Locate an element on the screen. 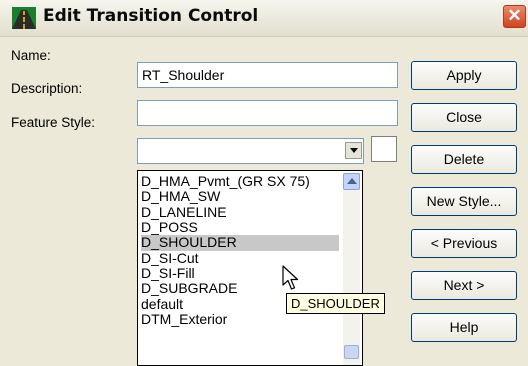 This screenshot has width=528, height=366. window-title: Edit Transition Control is located at coordinates (151, 16).